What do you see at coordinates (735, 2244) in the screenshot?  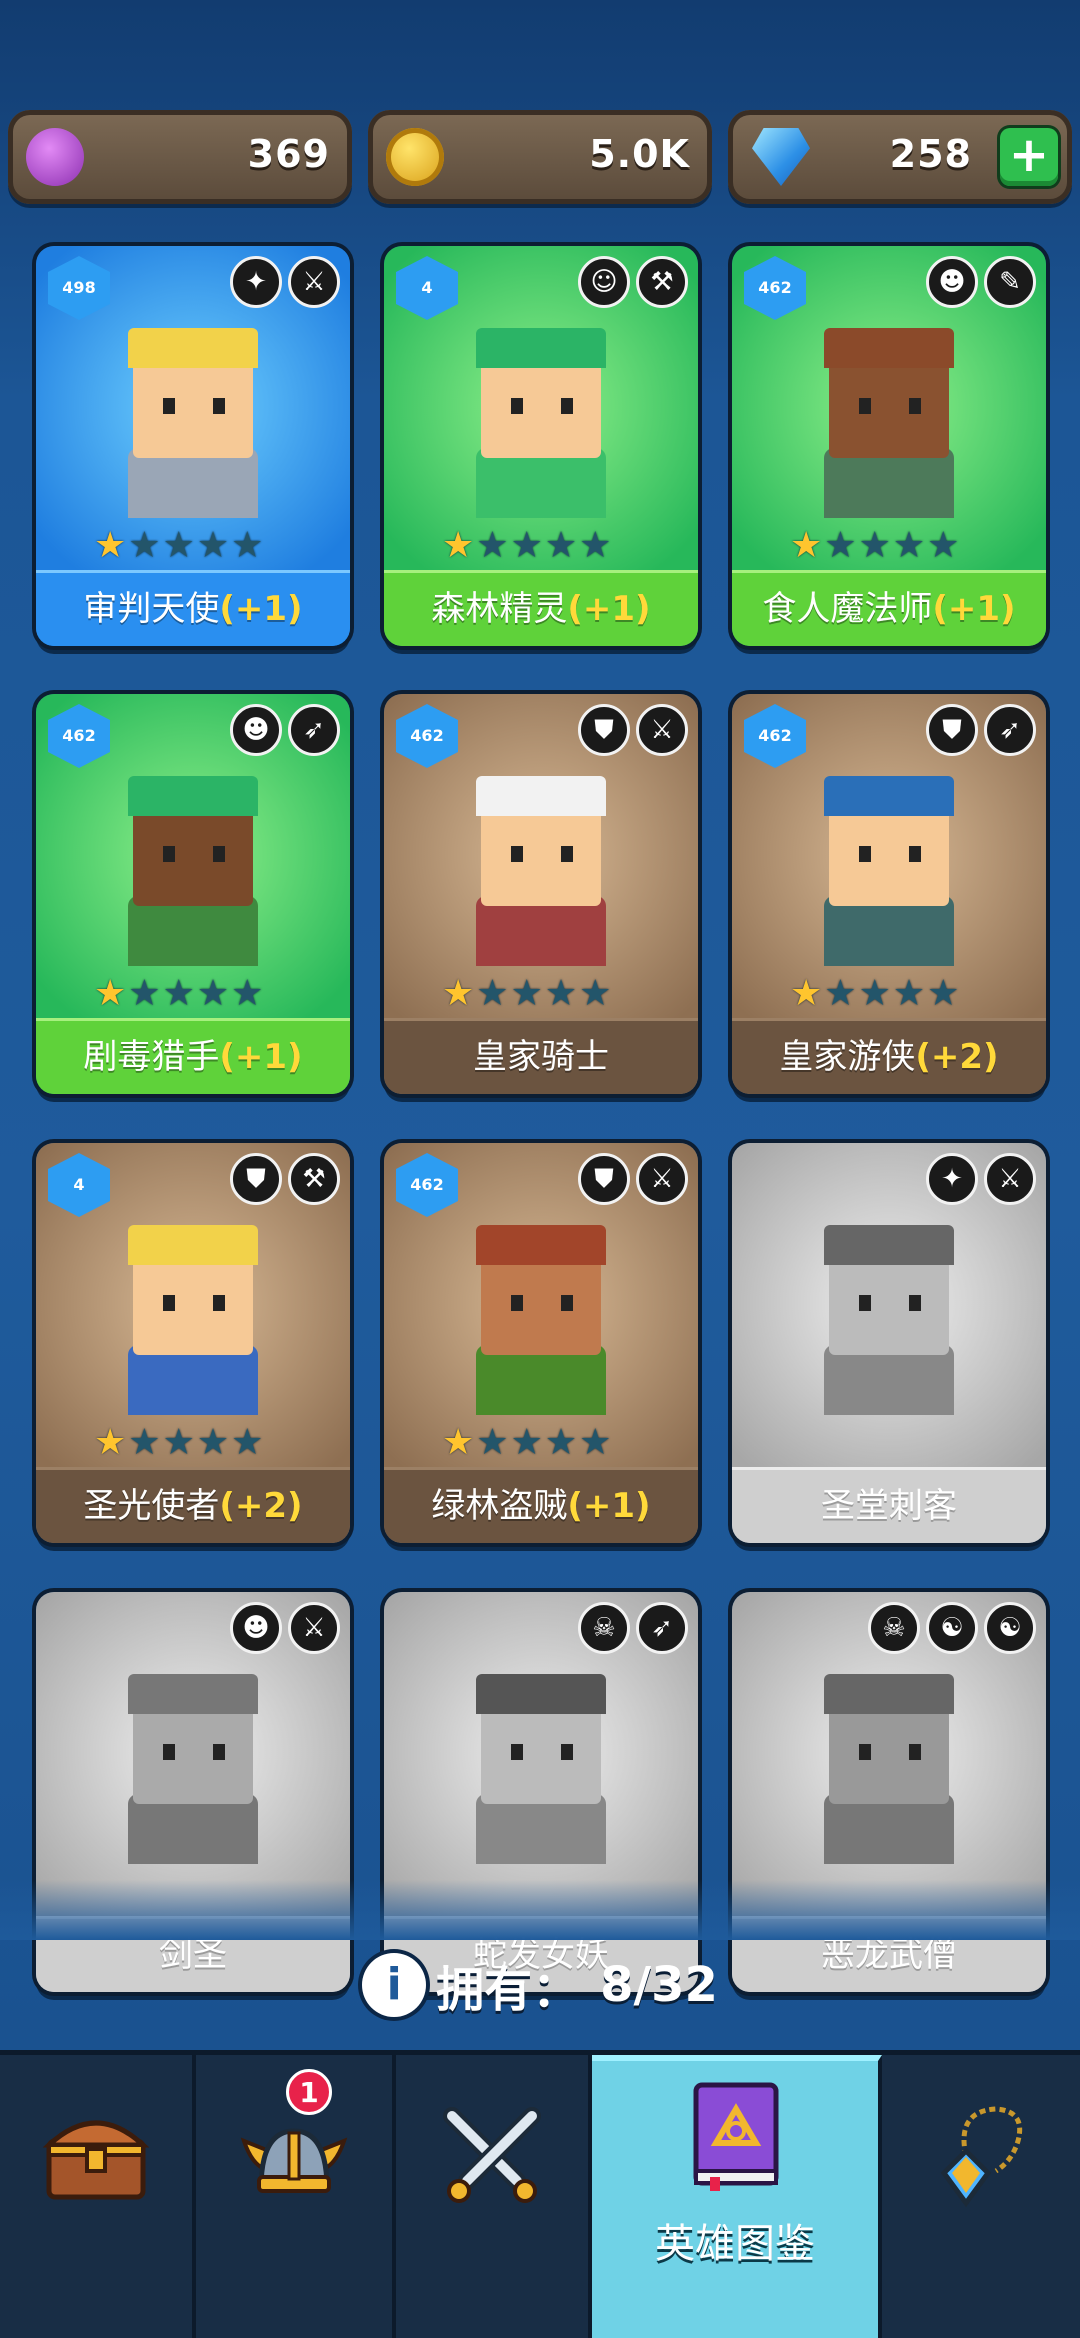 I see `tab-hero-codex-label: 英雄图鉴` at bounding box center [735, 2244].